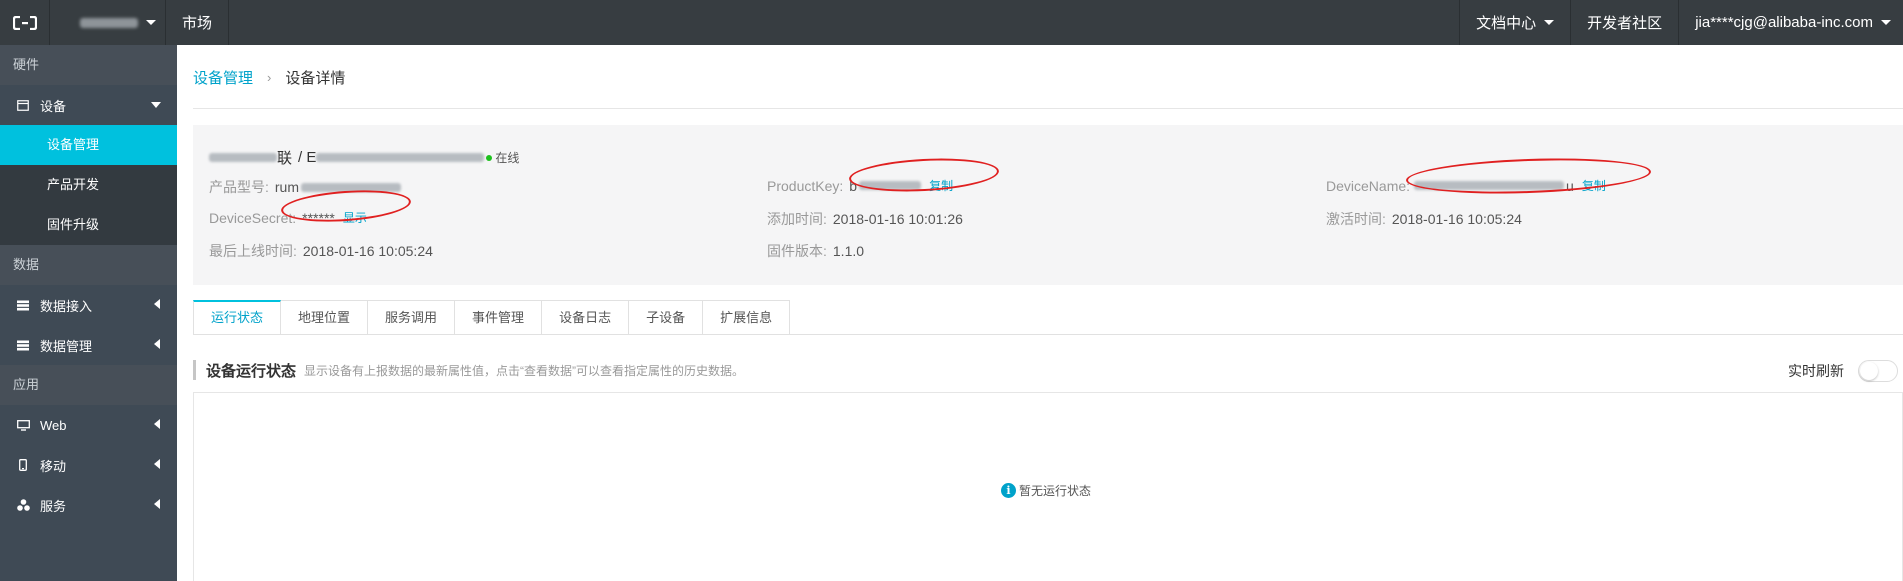 This screenshot has height=581, width=1903. I want to click on device-name-redacted, so click(400, 157).